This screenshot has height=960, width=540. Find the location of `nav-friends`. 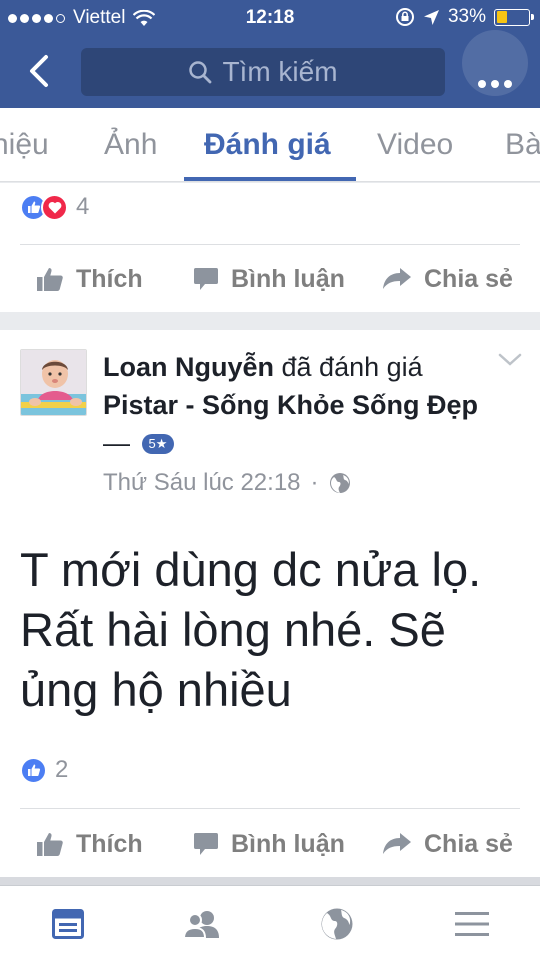

nav-friends is located at coordinates (202, 923).